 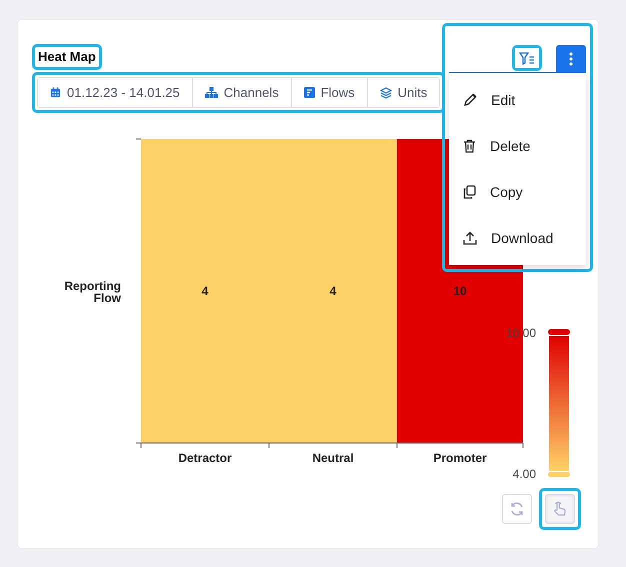 I want to click on layers-icon, so click(x=386, y=92).